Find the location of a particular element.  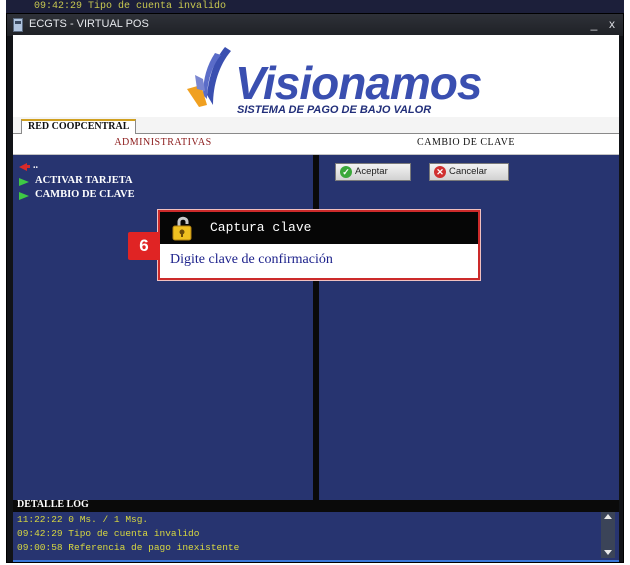

cancelar-button: ✕ Cancelar is located at coordinates (469, 172).